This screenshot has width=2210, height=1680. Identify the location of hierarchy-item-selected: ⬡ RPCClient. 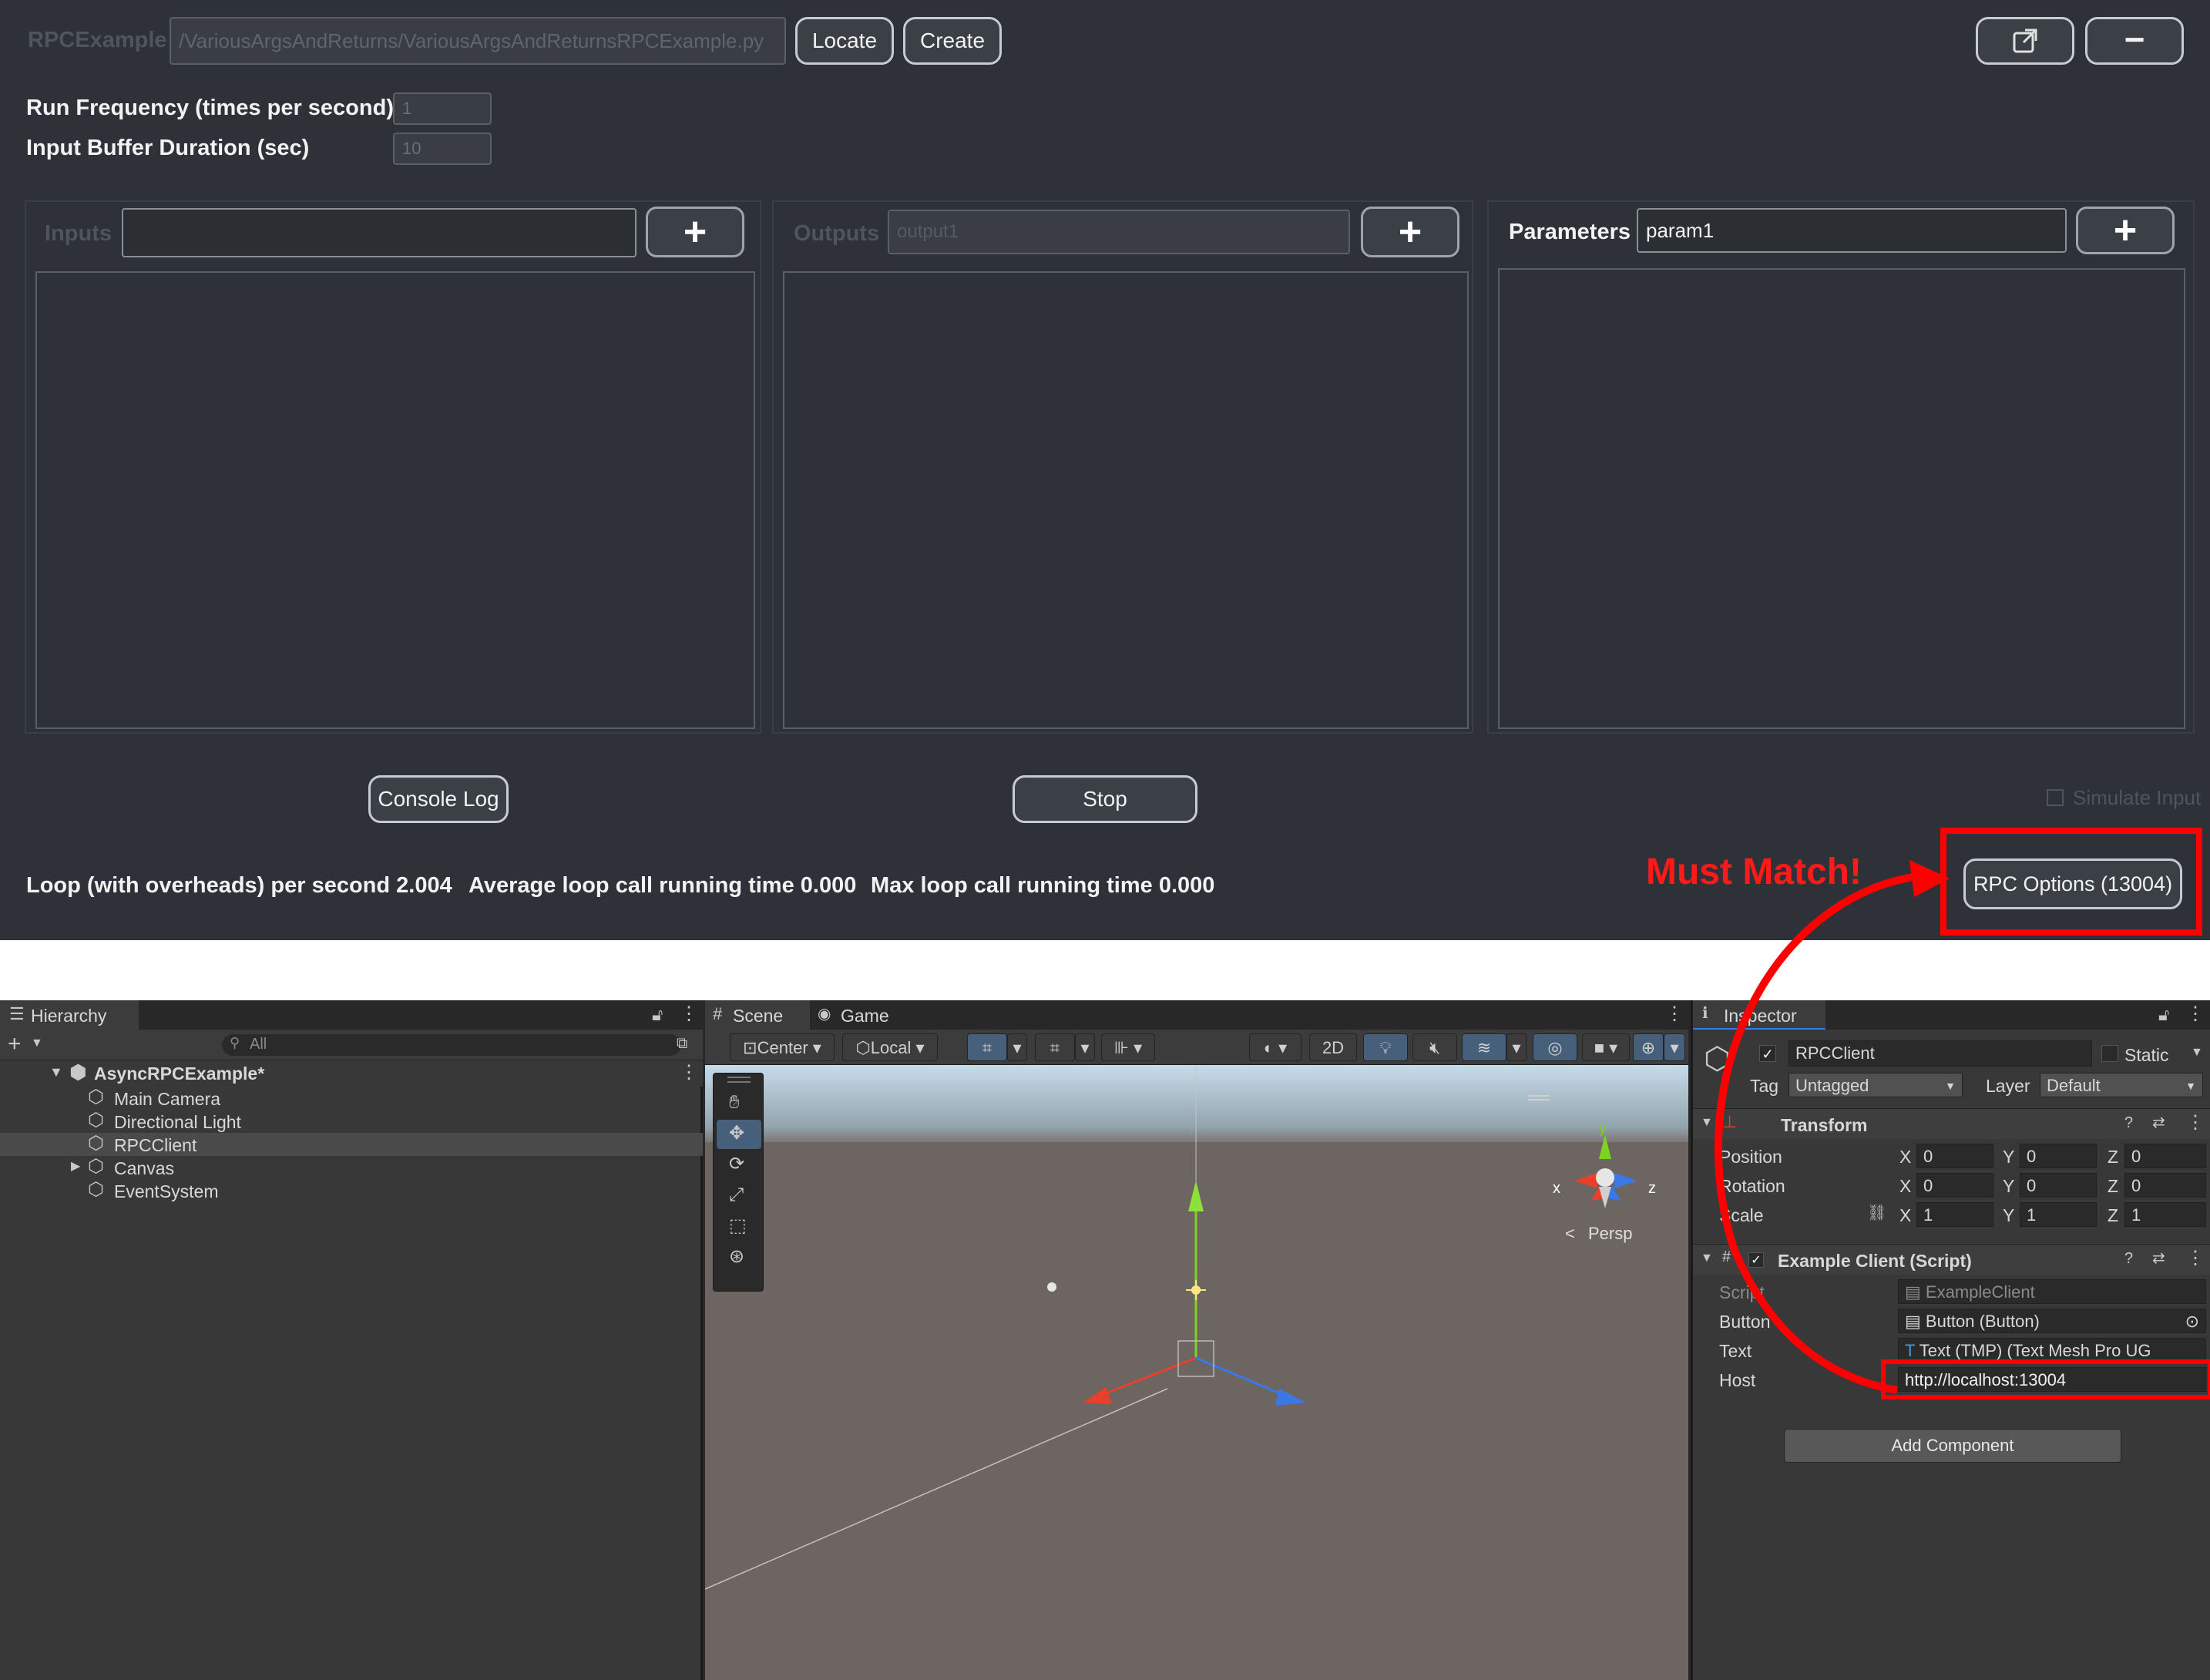
(352, 1144).